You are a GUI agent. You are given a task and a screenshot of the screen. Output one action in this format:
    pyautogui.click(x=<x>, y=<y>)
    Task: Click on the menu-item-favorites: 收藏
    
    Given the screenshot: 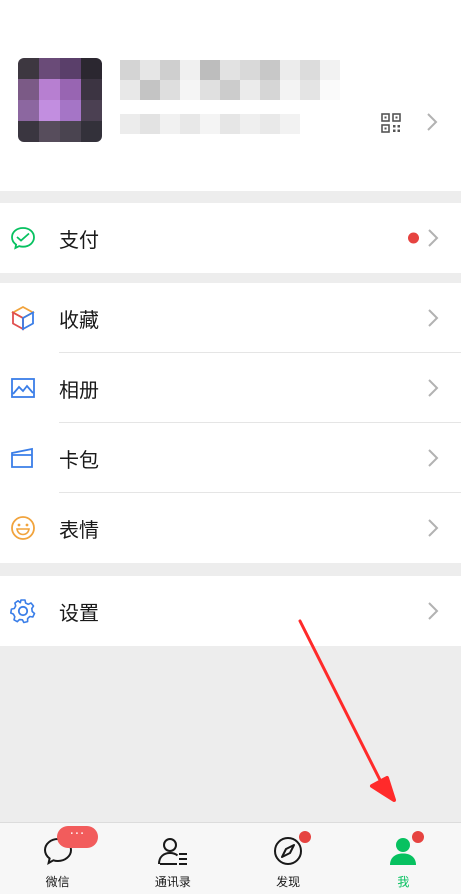 What is the action you would take?
    pyautogui.click(x=230, y=318)
    